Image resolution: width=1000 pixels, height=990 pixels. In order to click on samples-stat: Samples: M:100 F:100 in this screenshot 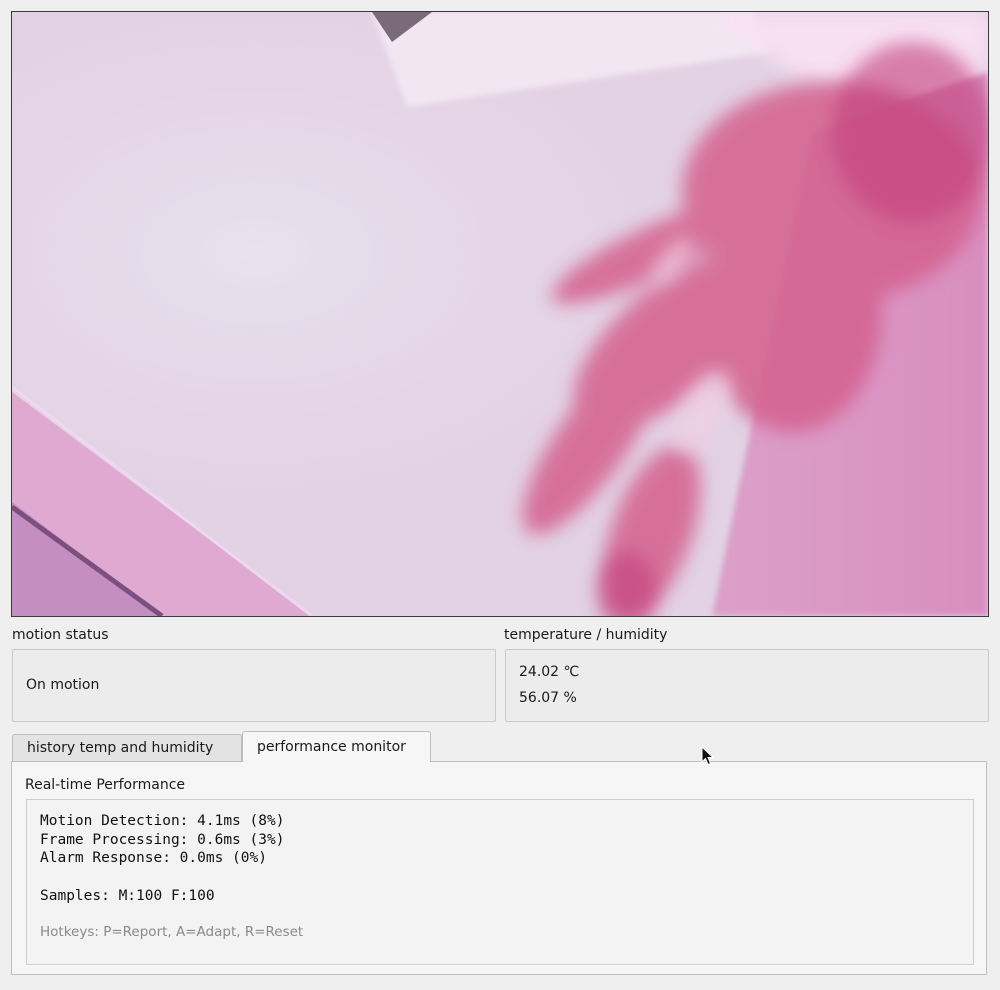, I will do `click(127, 896)`.